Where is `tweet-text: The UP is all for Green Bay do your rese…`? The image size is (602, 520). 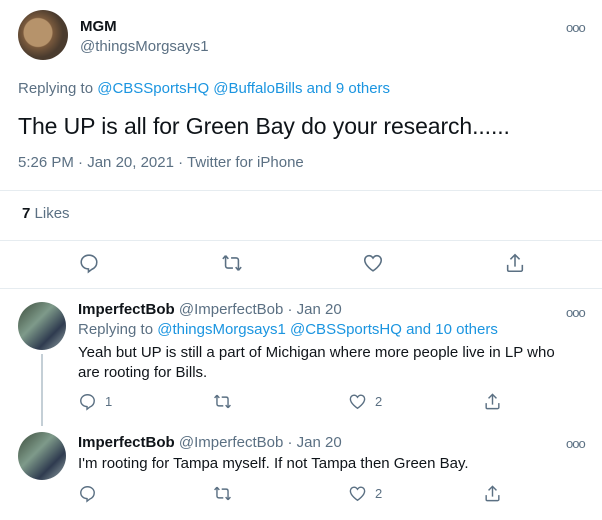
tweet-text: The UP is all for Green Bay do your rese… is located at coordinates (264, 126).